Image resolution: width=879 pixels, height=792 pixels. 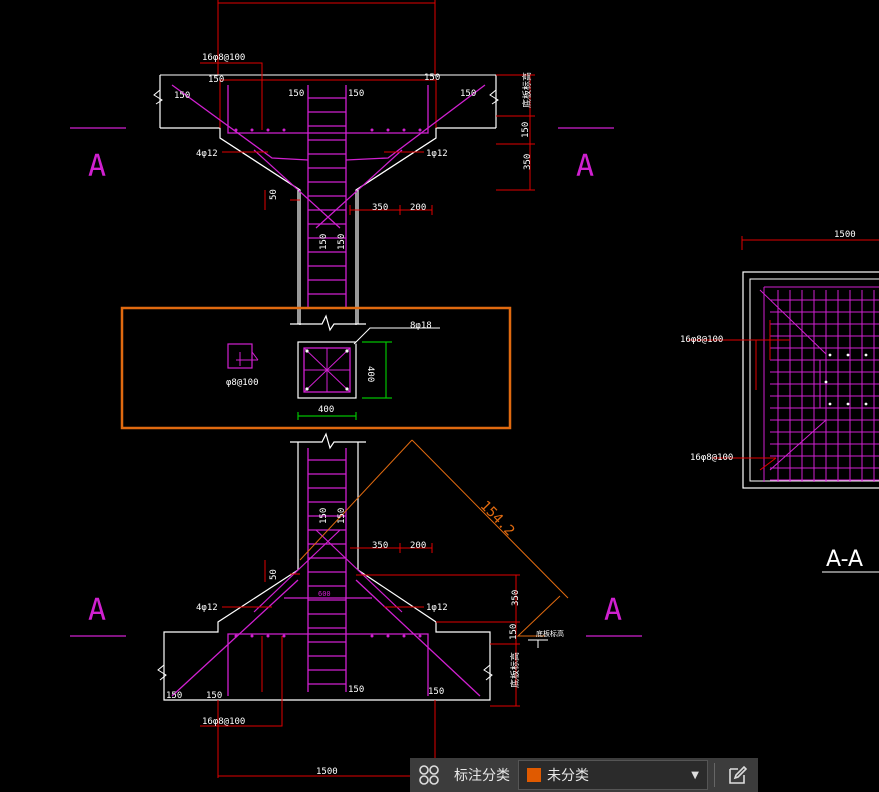 What do you see at coordinates (701, 340) in the screenshot?
I see `rebar-16-right1: 16φ8@100` at bounding box center [701, 340].